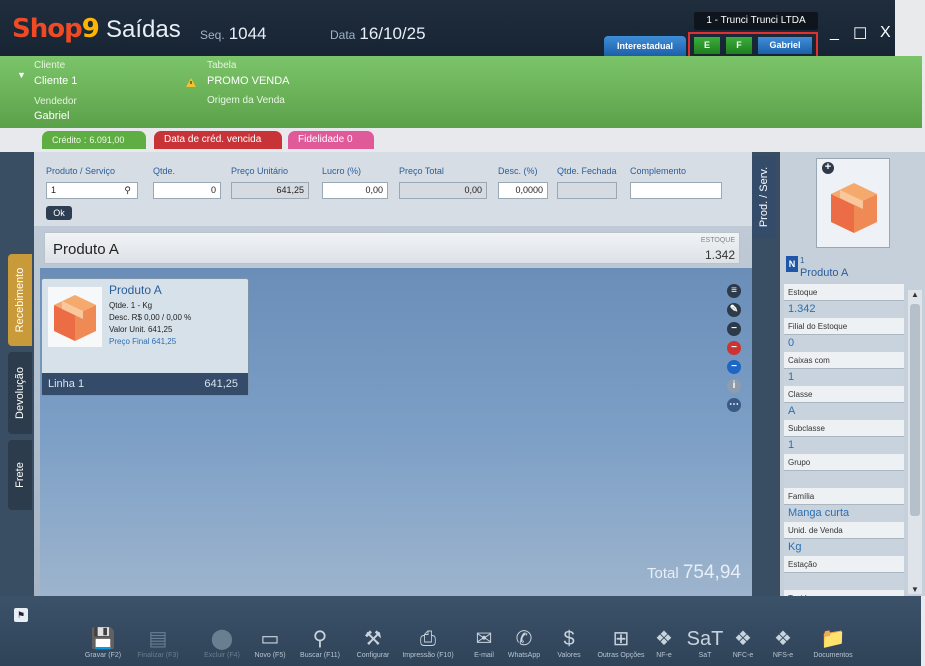 This screenshot has height=666, width=925. I want to click on add-image-icon: +, so click(828, 168).